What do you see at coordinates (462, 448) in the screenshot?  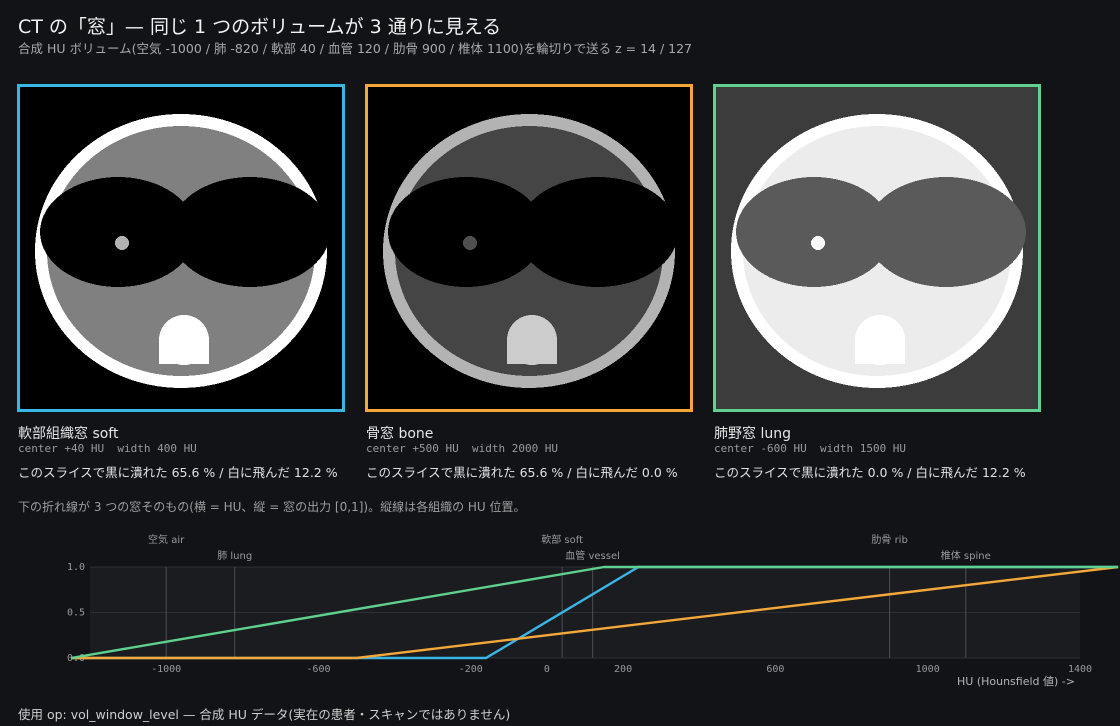 I see `bone-window-params: center +500 HU width 2000 HU` at bounding box center [462, 448].